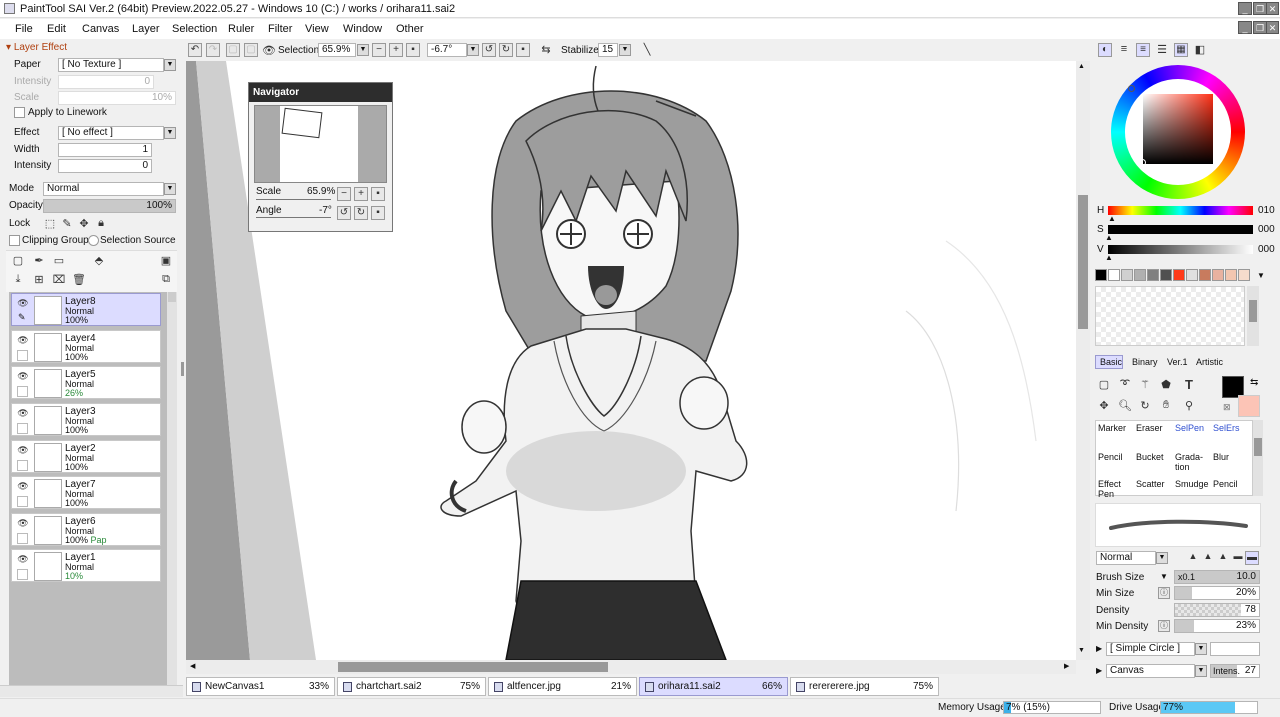 The width and height of the screenshot is (1280, 717). Describe the element at coordinates (101, 223) in the screenshot. I see `lock-all-icon: 🔒︎` at that location.